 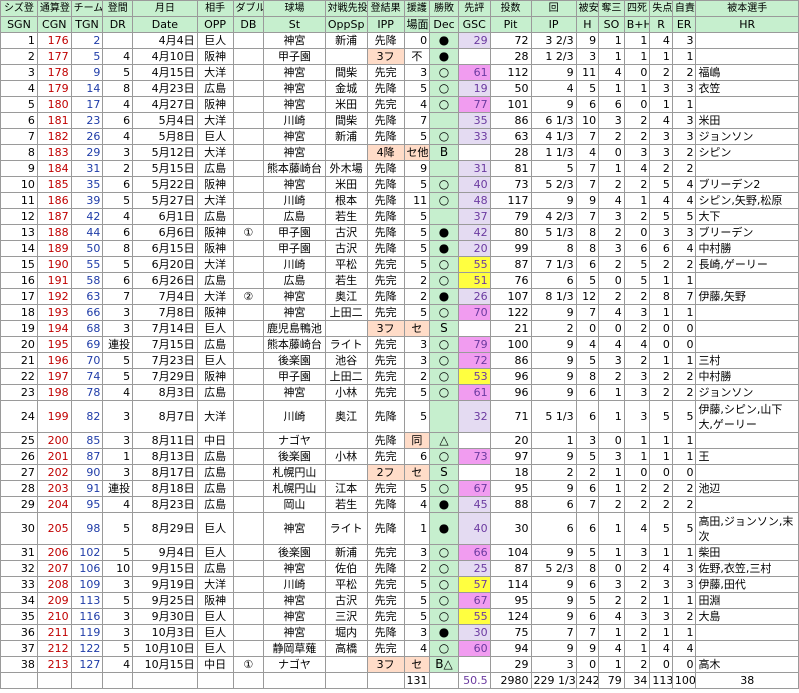 I want to click on opp: 阪神, so click(x=215, y=600).